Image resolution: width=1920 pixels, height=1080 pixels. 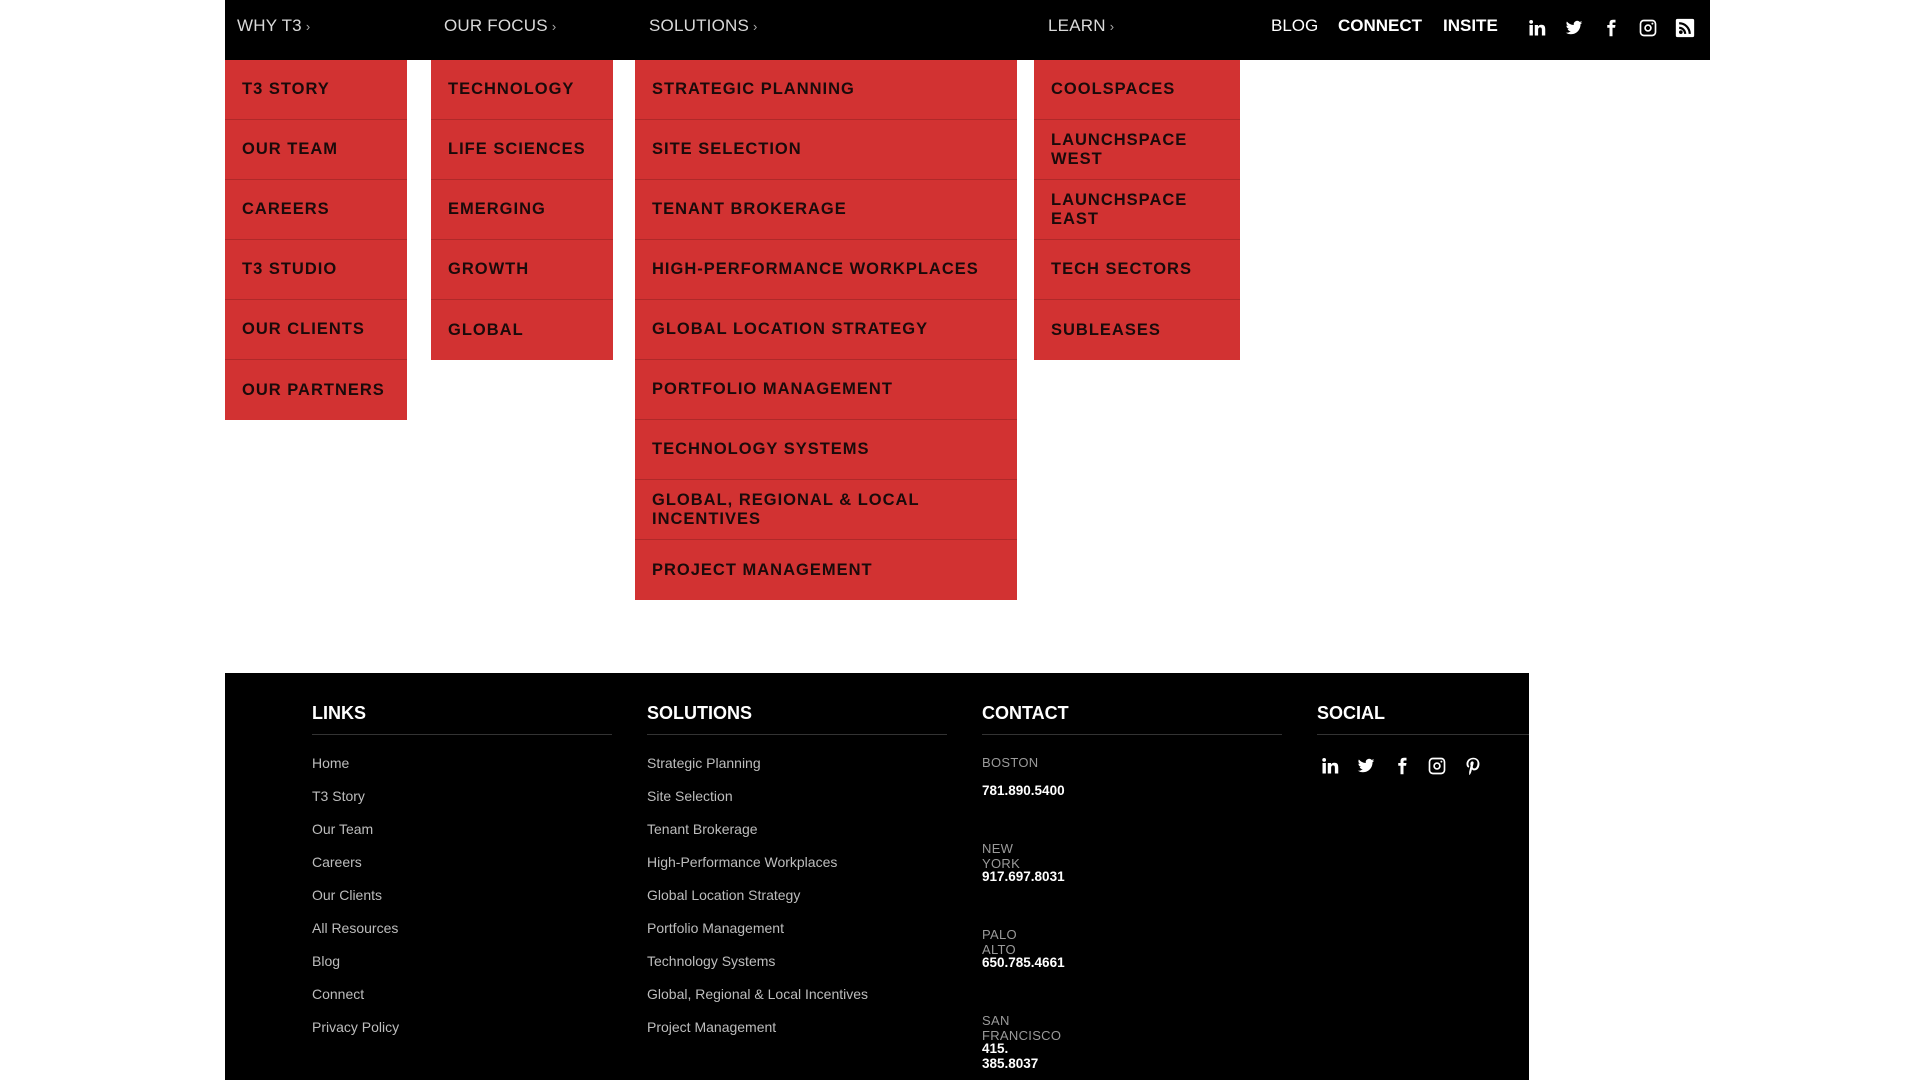 What do you see at coordinates (757, 771) in the screenshot?
I see `footer-link-strategic-planning: Strategic Planning` at bounding box center [757, 771].